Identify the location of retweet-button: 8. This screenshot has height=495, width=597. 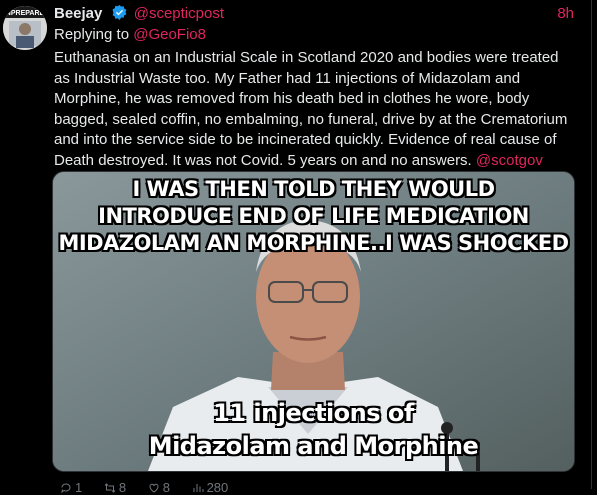
(115, 487).